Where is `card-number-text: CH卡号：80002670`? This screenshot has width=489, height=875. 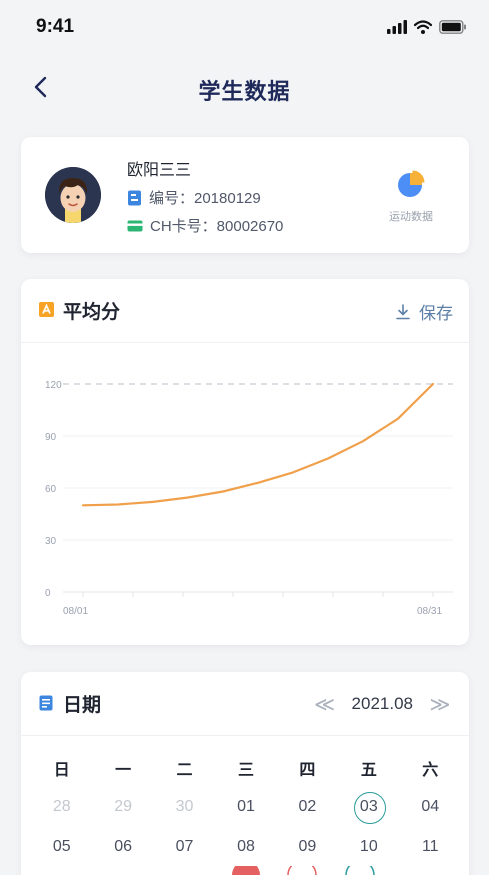
card-number-text: CH卡号：80002670 is located at coordinates (217, 226).